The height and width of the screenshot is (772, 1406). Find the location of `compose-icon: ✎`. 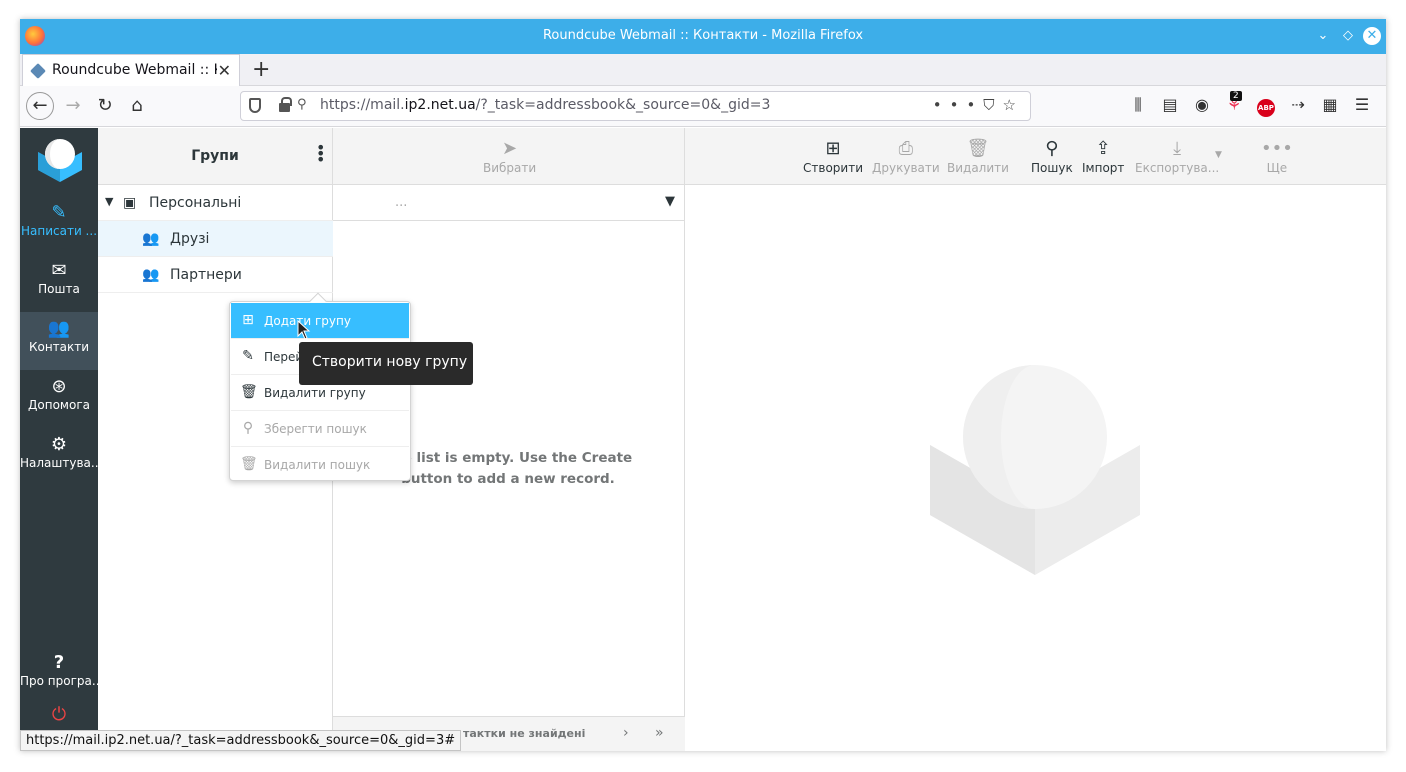

compose-icon: ✎ is located at coordinates (59, 212).